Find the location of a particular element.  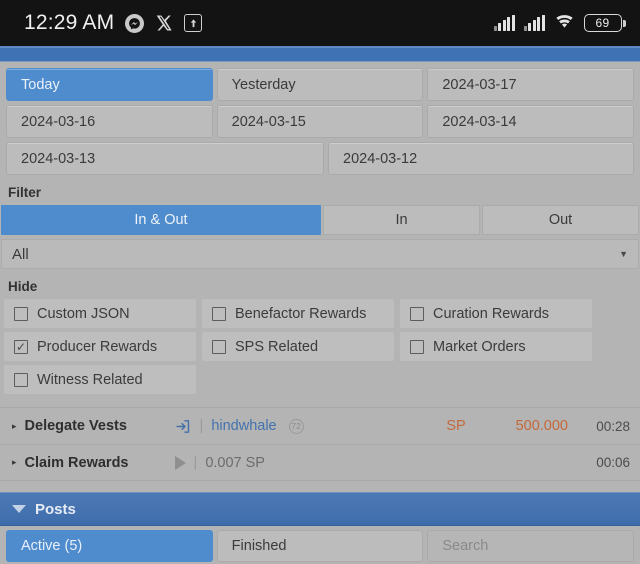

tab-active-posts: Active (5) is located at coordinates (109, 546).